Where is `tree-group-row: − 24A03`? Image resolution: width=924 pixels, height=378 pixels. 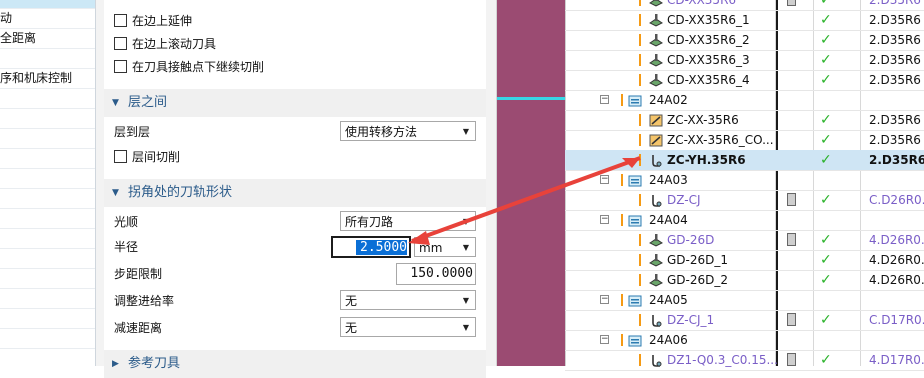
tree-group-row: − 24A03 is located at coordinates (744, 180).